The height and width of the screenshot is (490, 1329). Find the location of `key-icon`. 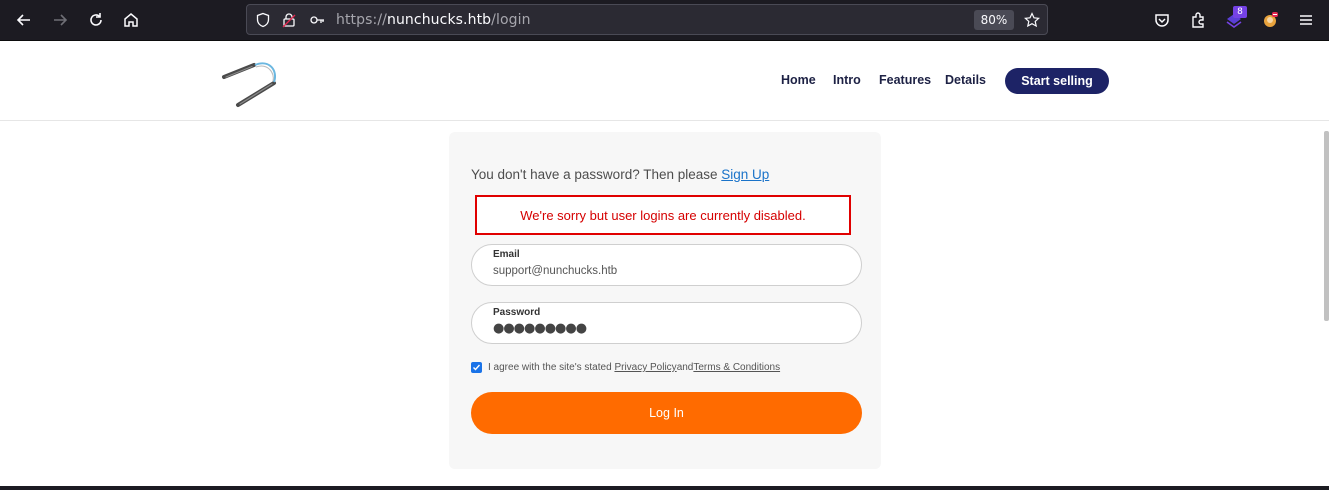

key-icon is located at coordinates (317, 20).